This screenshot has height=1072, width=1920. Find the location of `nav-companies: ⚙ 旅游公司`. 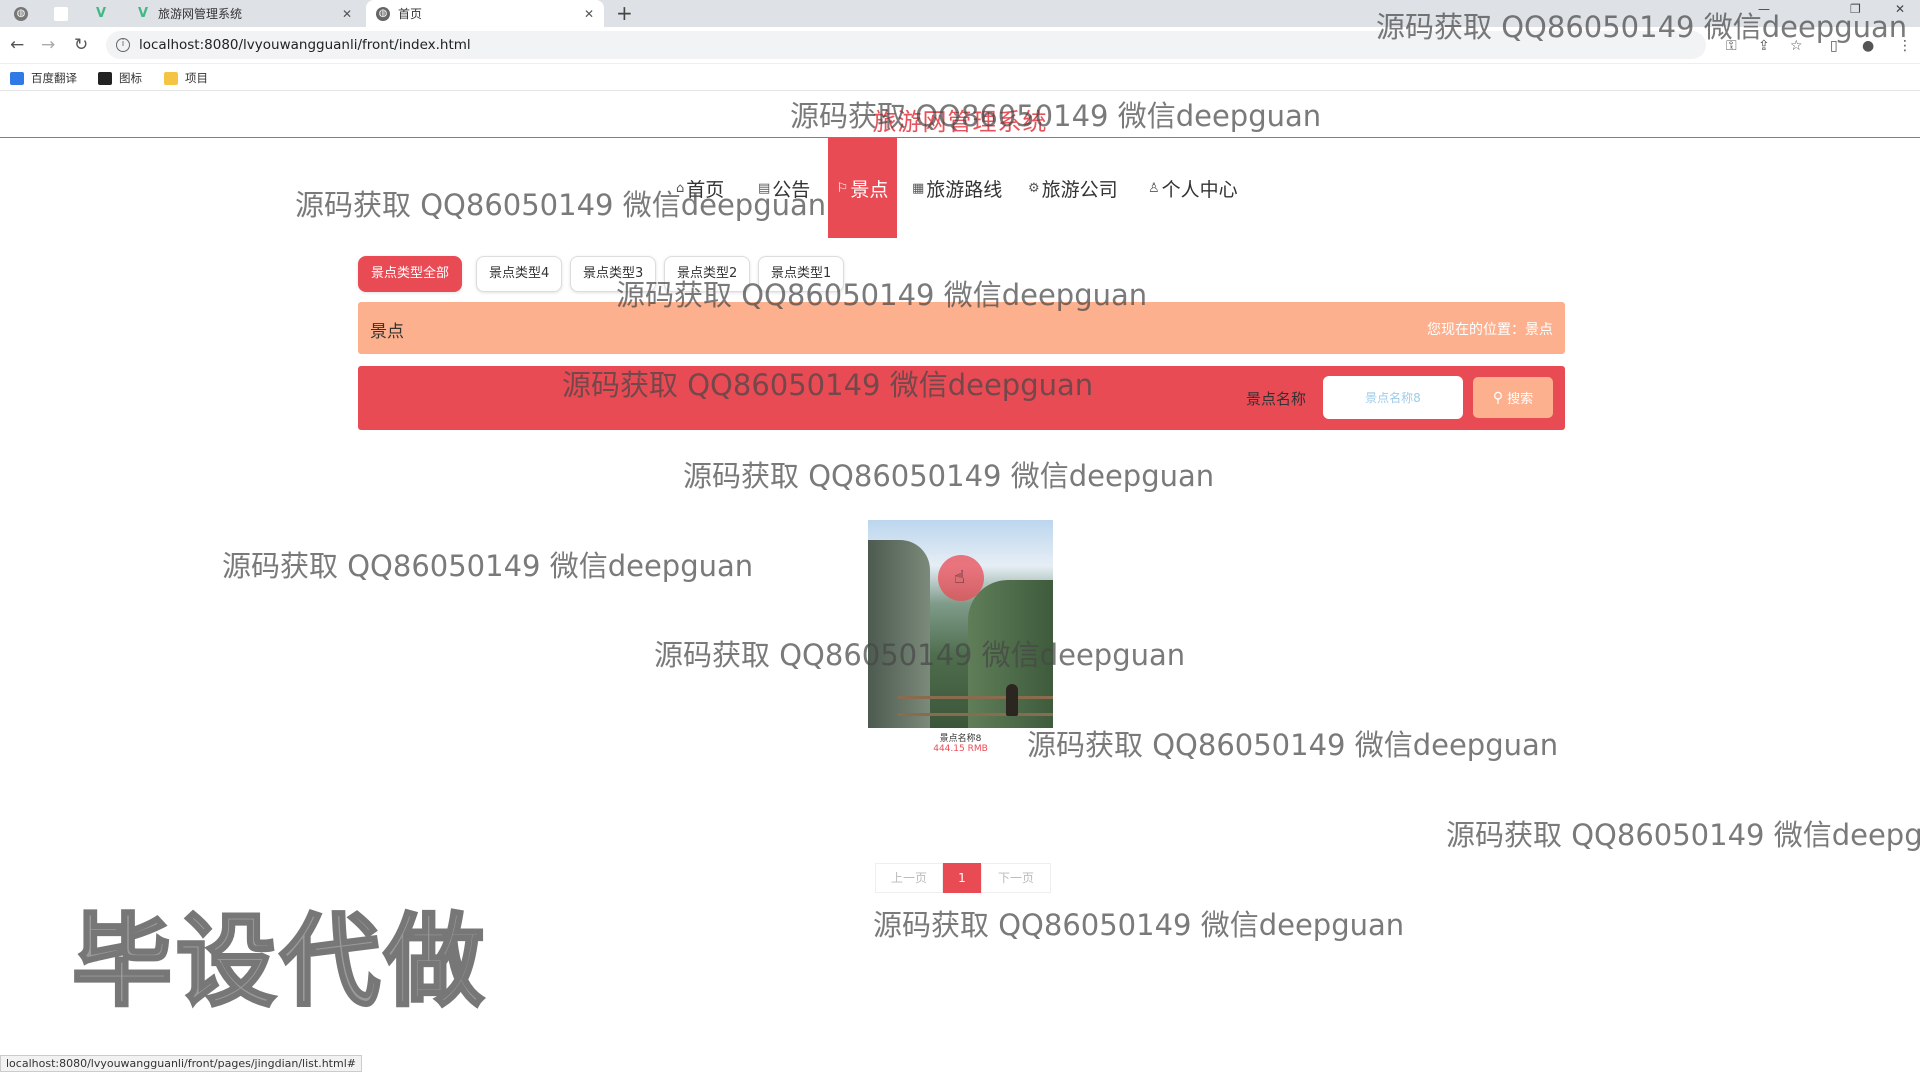

nav-companies: ⚙ 旅游公司 is located at coordinates (1073, 188).